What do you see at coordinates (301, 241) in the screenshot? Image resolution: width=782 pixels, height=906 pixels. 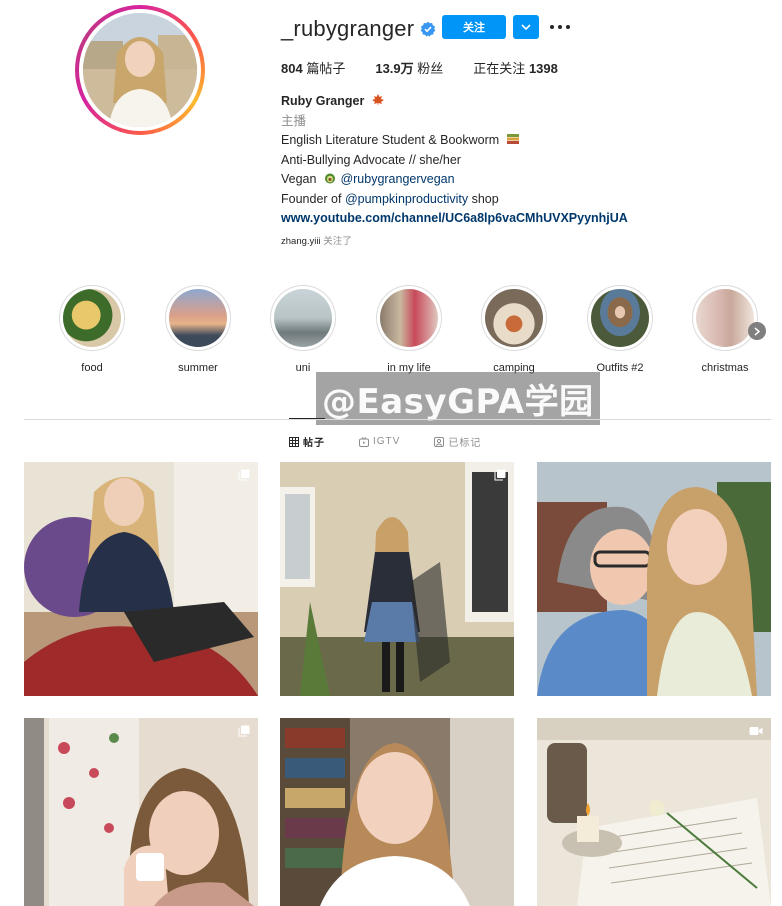 I see `followed-by-user: zhang.yiii` at bounding box center [301, 241].